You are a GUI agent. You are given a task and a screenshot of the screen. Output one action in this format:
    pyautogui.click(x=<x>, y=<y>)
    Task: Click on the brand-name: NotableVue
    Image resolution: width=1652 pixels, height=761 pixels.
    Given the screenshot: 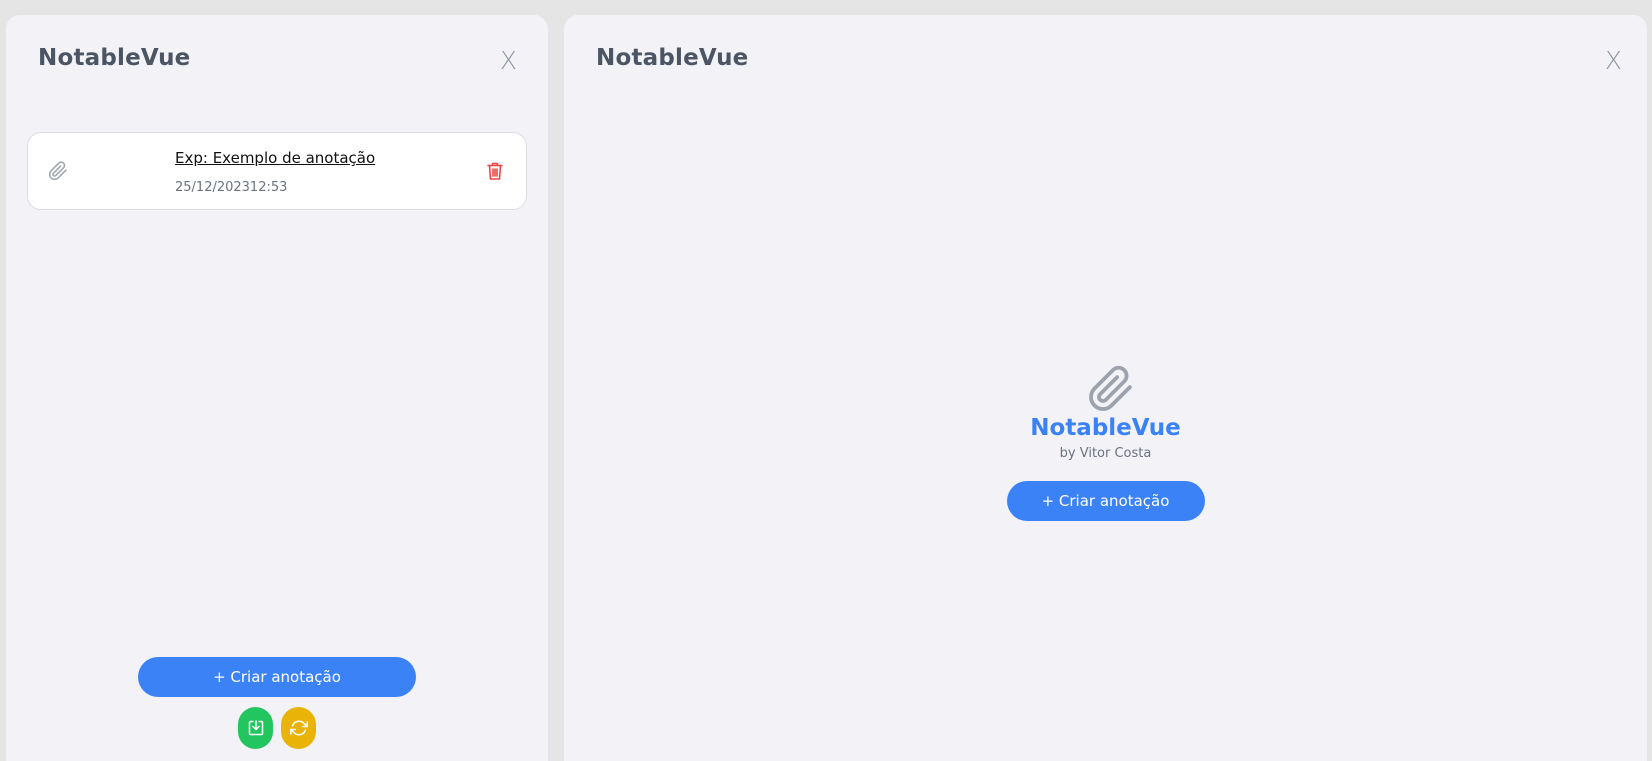 What is the action you would take?
    pyautogui.click(x=1105, y=428)
    